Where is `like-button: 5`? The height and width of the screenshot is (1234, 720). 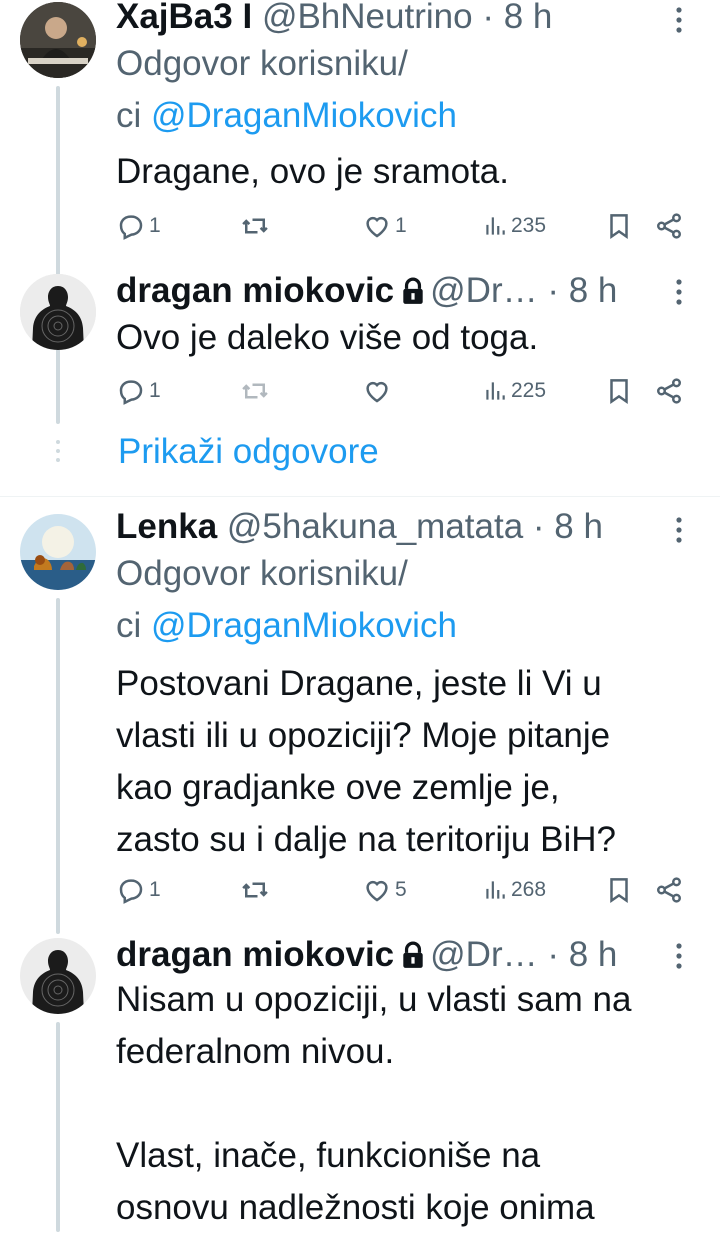
like-button: 5 is located at coordinates (384, 890).